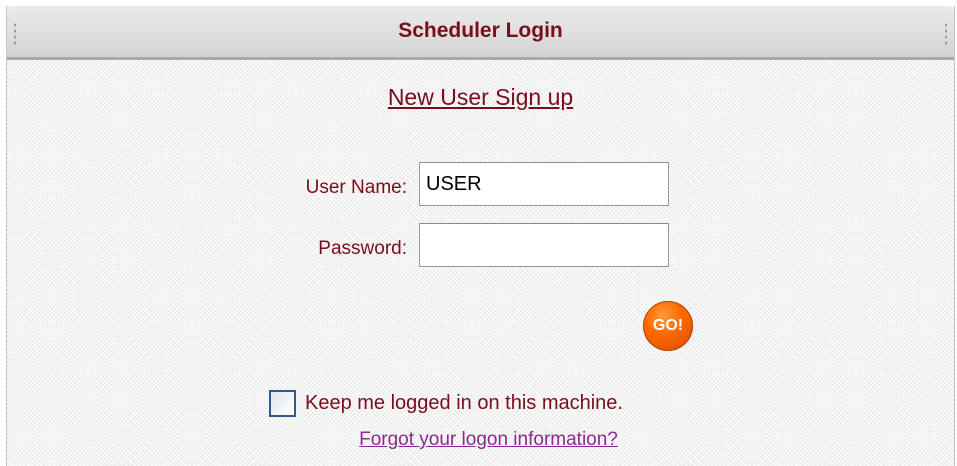 This screenshot has width=957, height=466. Describe the element at coordinates (544, 245) in the screenshot. I see `password-input` at that location.